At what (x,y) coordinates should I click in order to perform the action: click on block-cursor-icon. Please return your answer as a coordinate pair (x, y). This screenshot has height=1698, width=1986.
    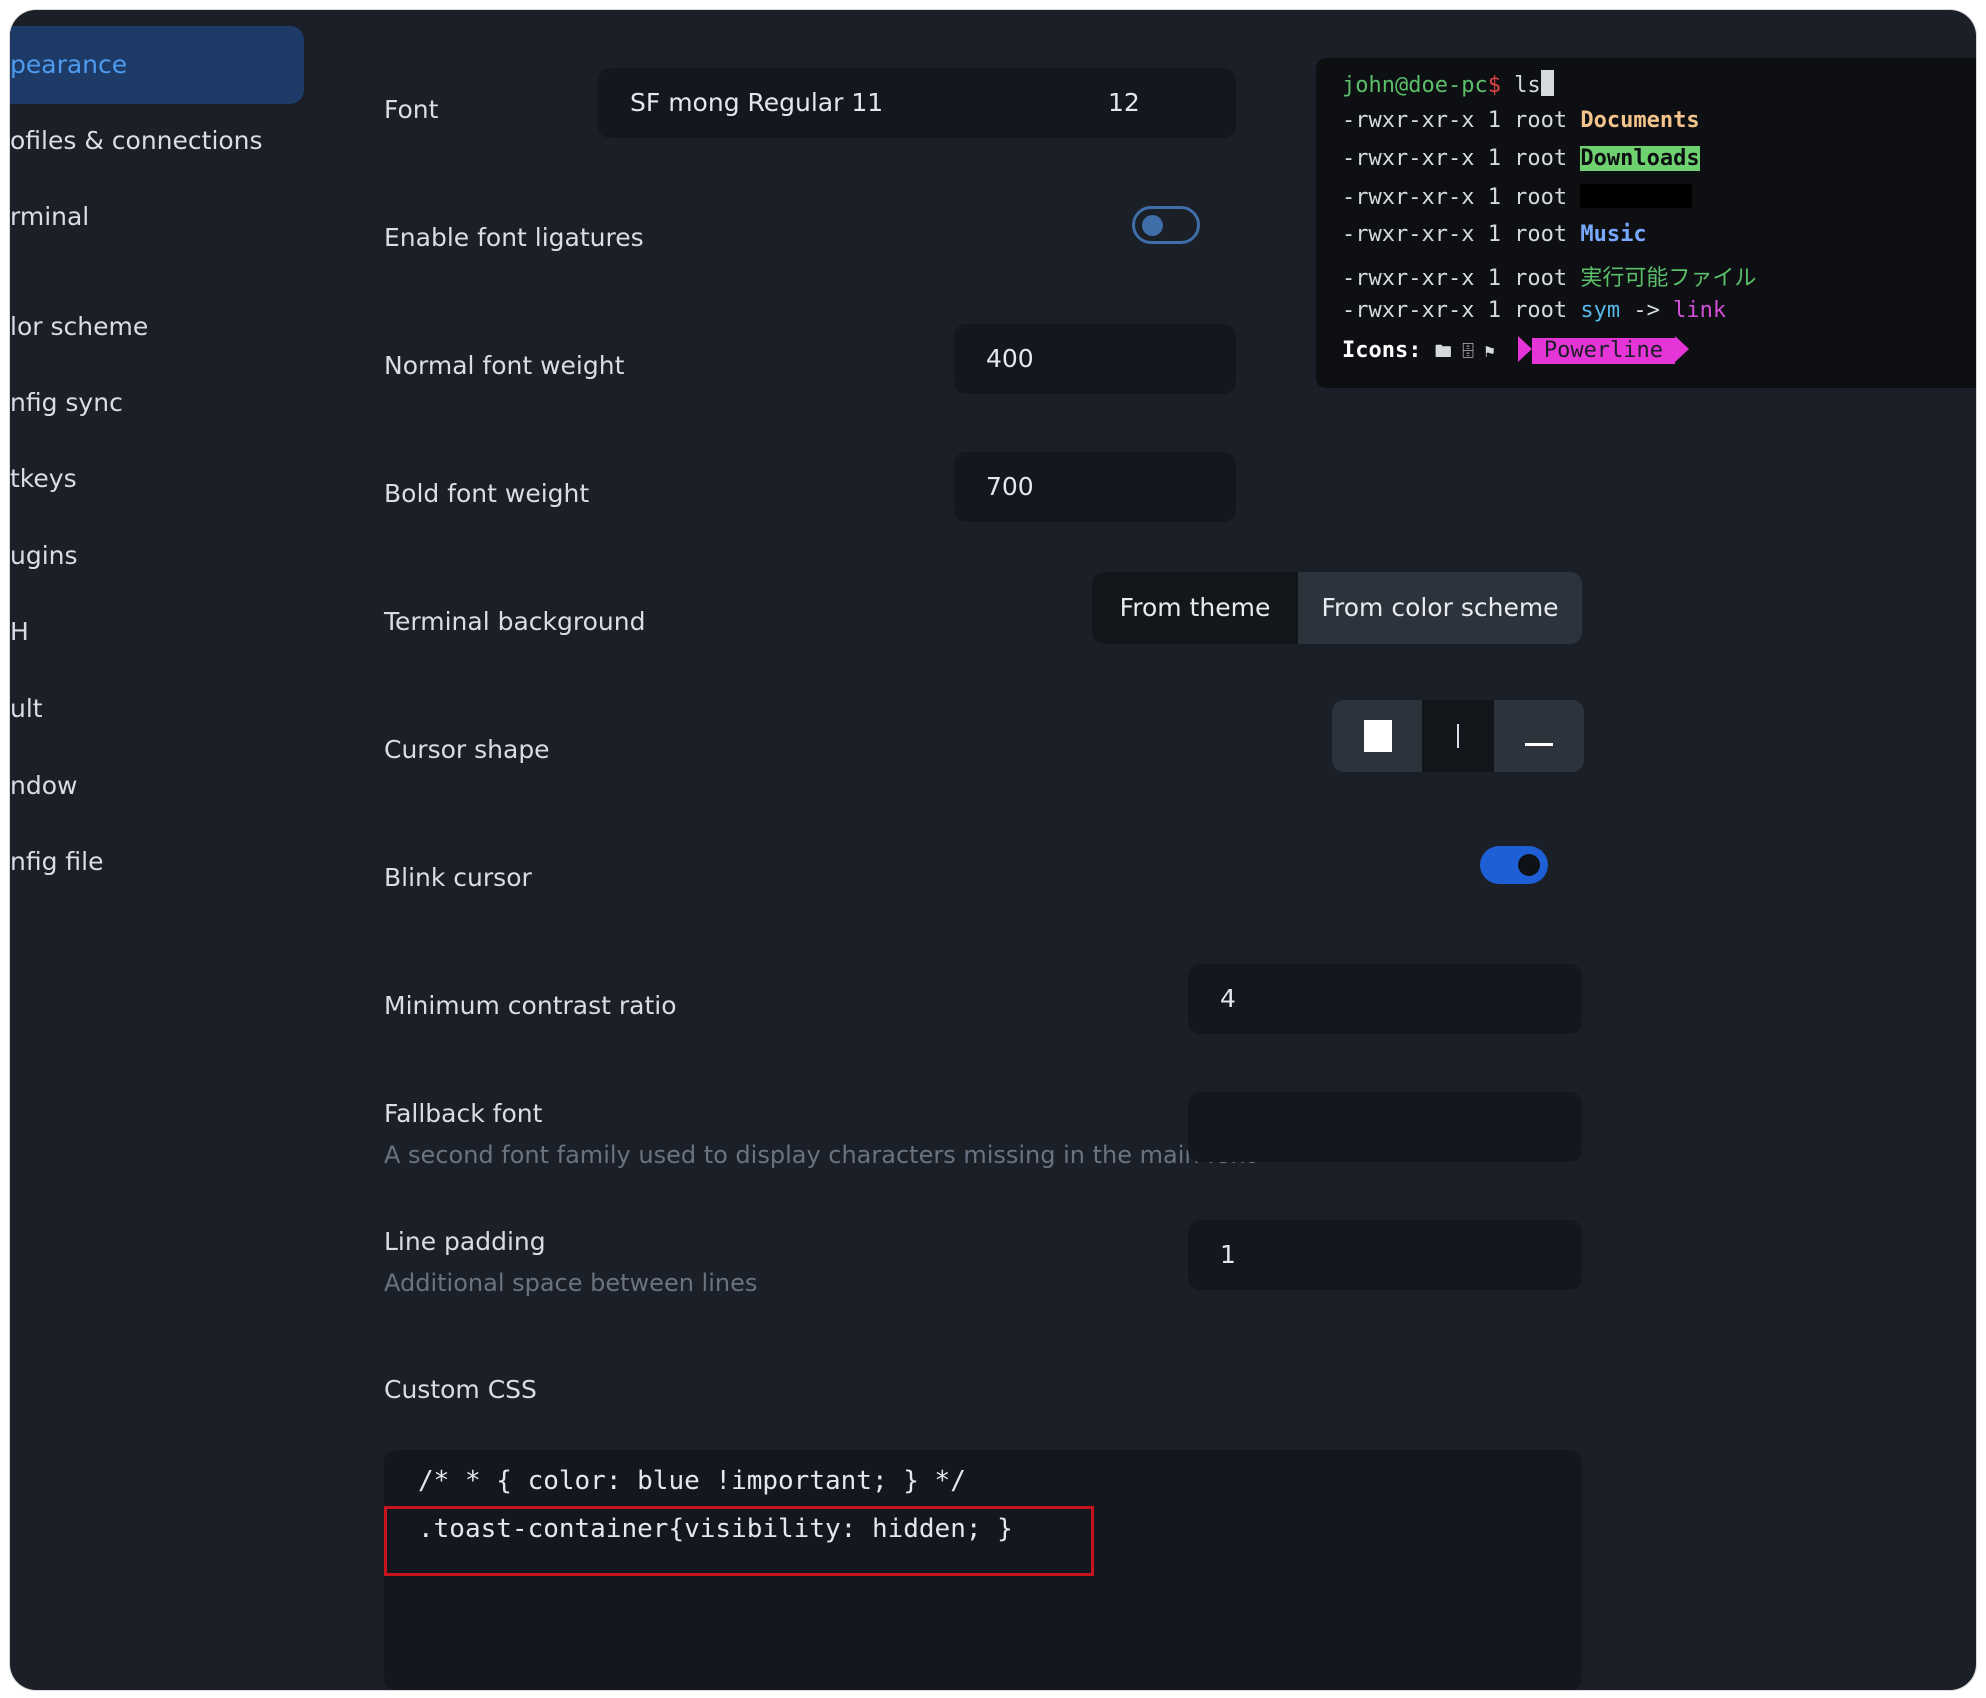
    Looking at the image, I should click on (1378, 736).